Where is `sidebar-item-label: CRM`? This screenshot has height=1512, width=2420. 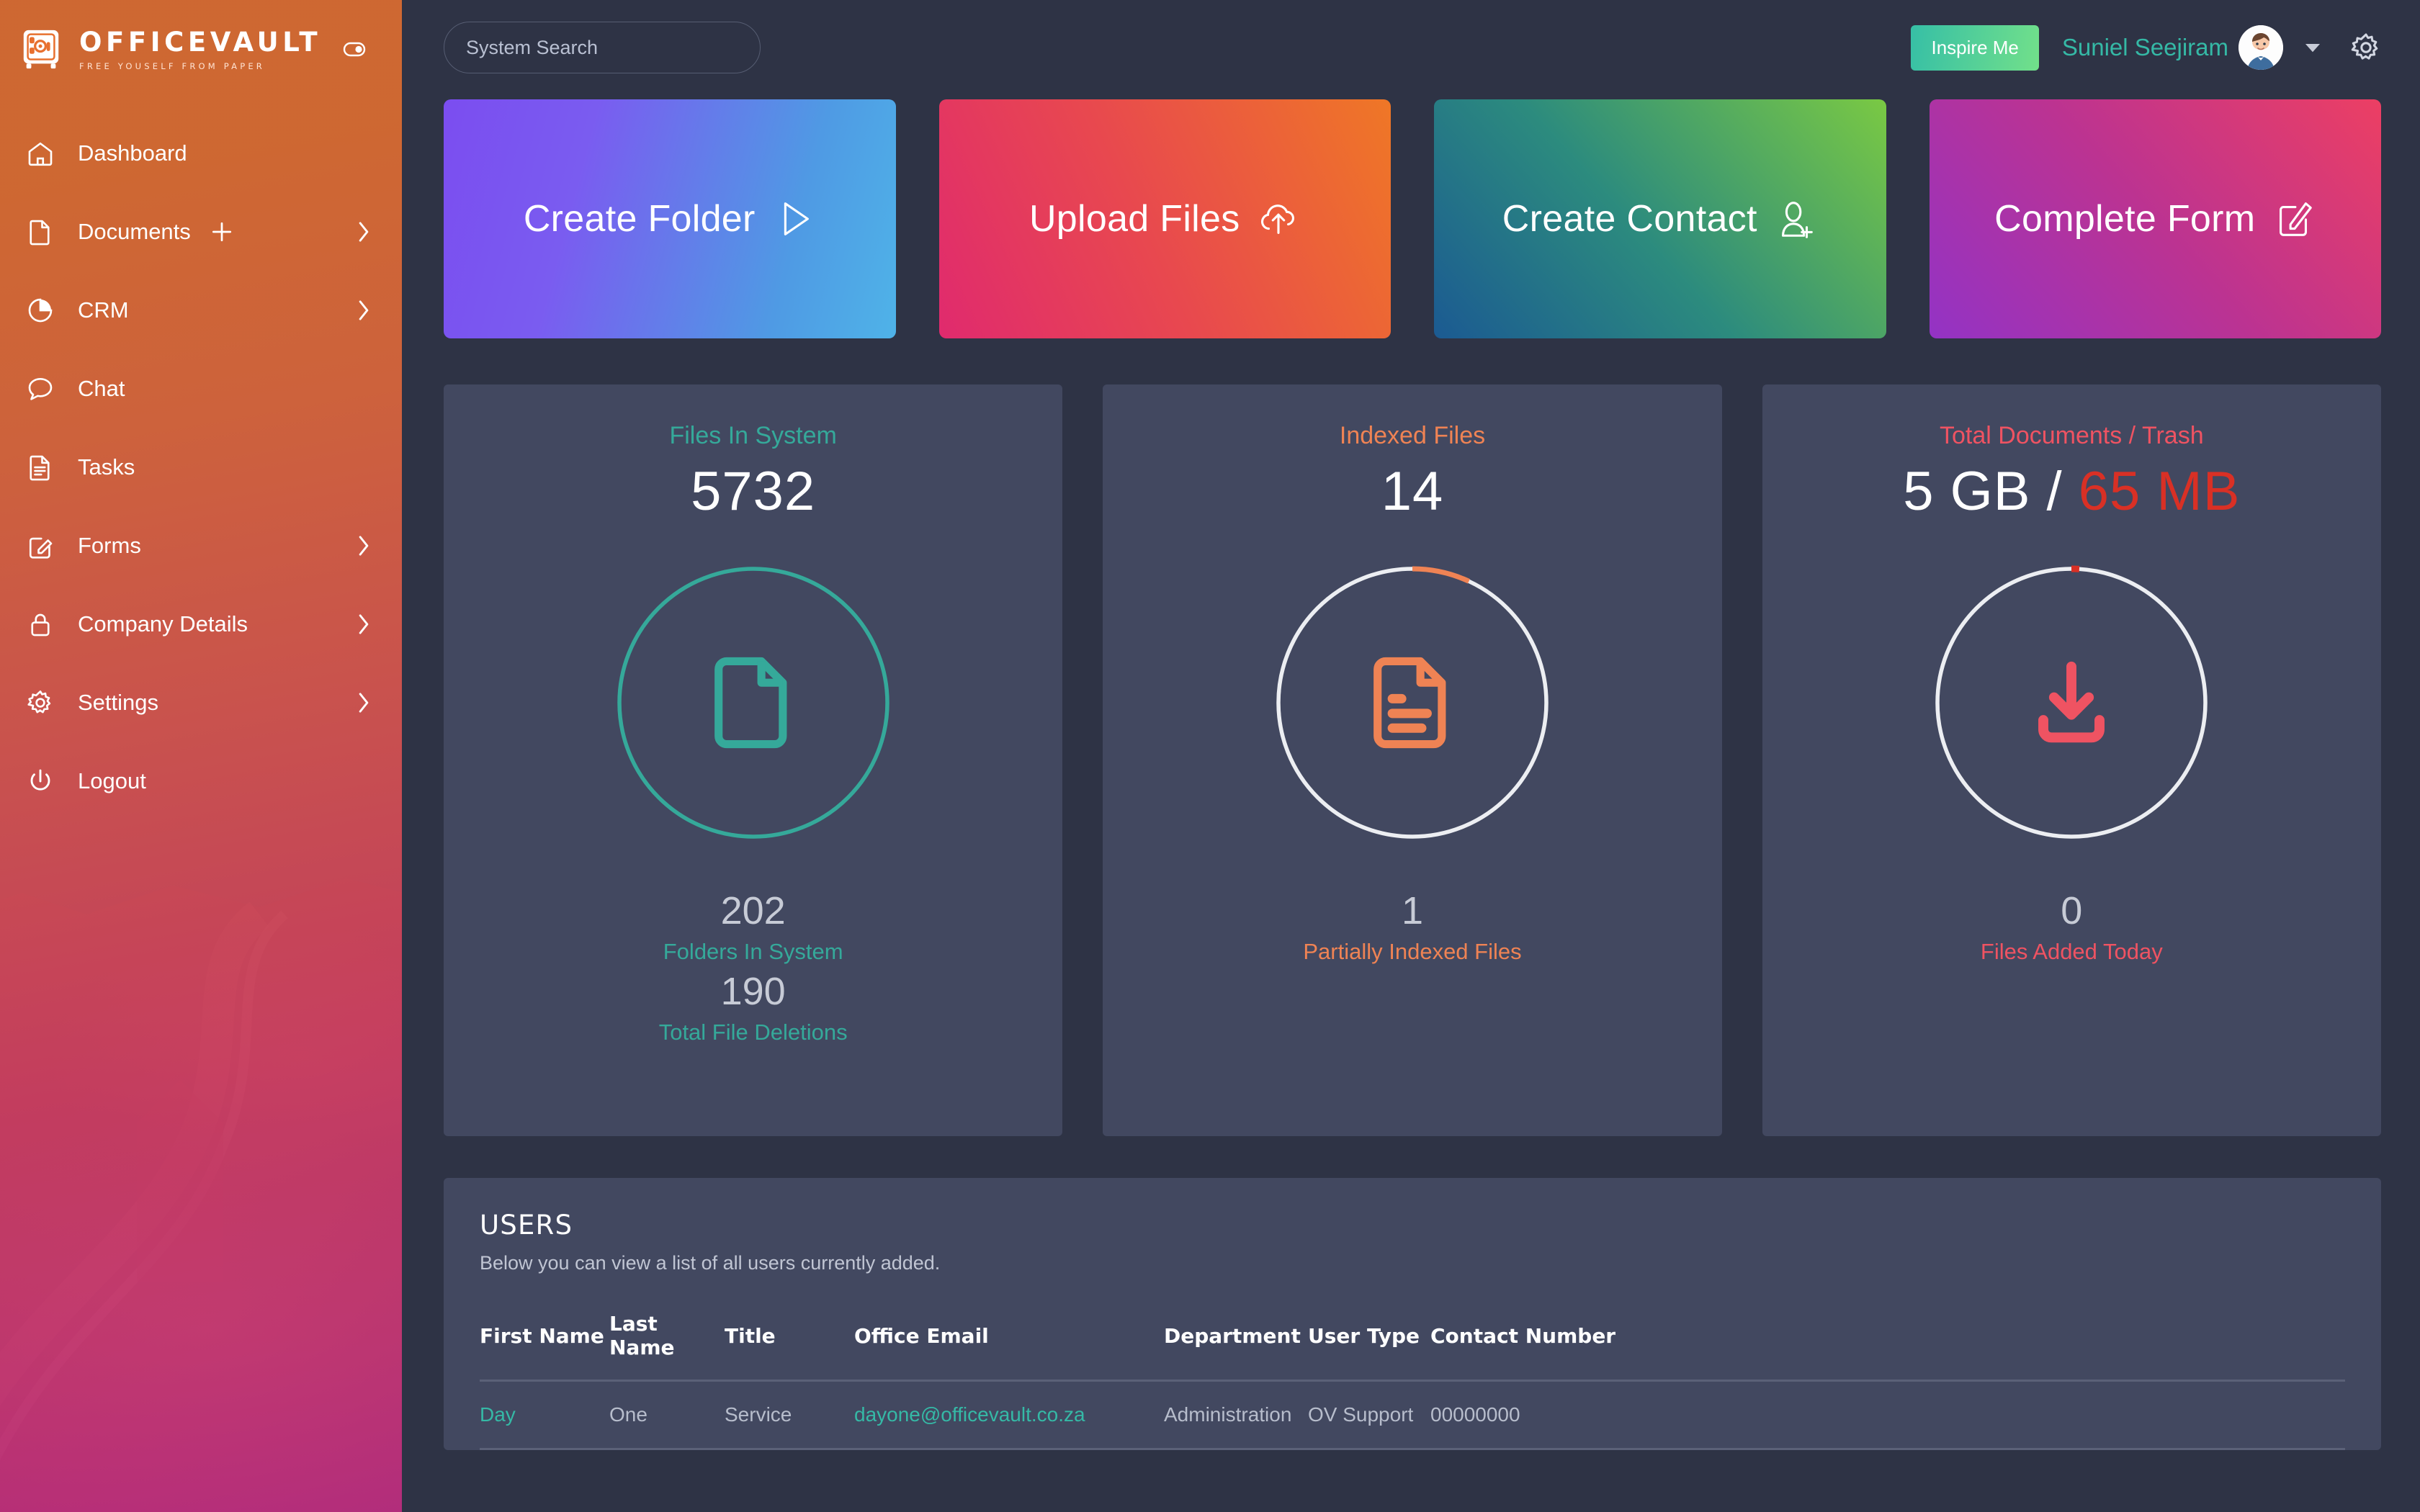 sidebar-item-label: CRM is located at coordinates (103, 310).